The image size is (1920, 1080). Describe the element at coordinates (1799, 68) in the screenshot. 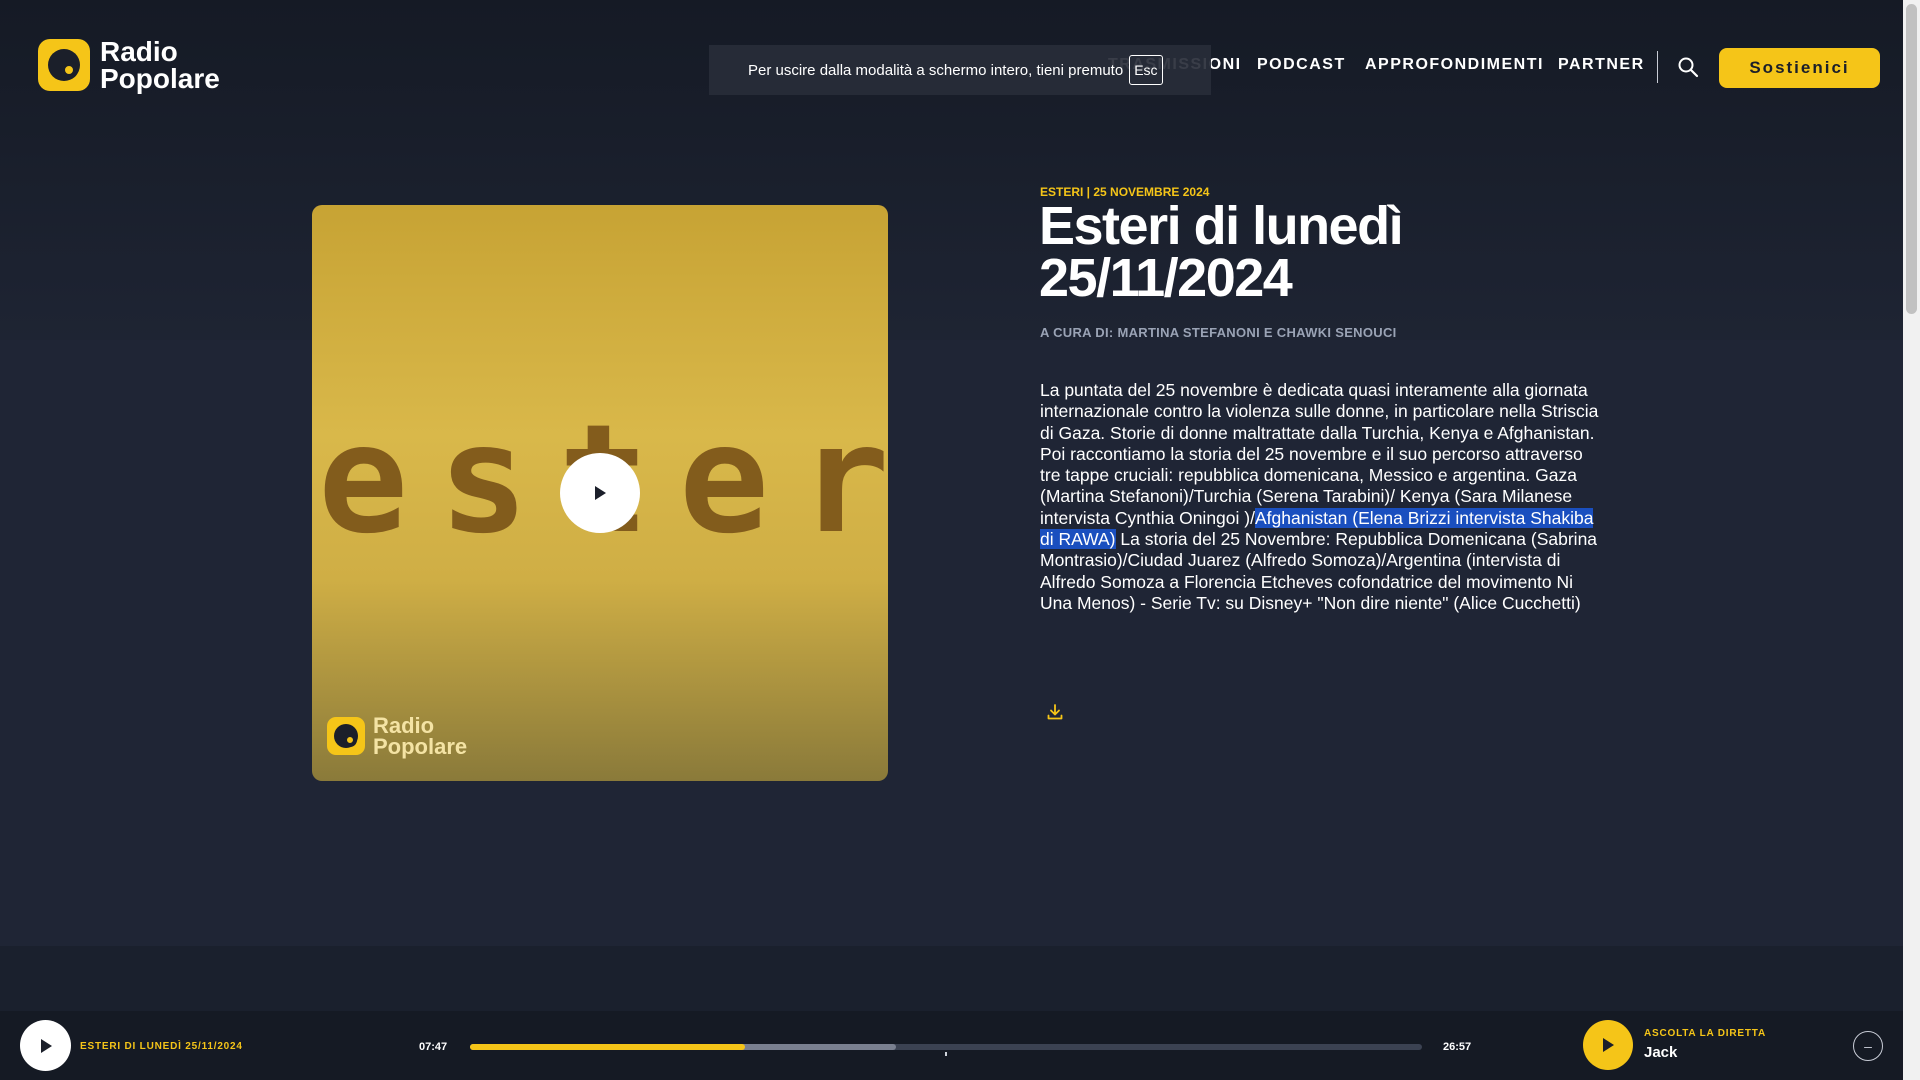

I see `support-button: Sostienici` at that location.